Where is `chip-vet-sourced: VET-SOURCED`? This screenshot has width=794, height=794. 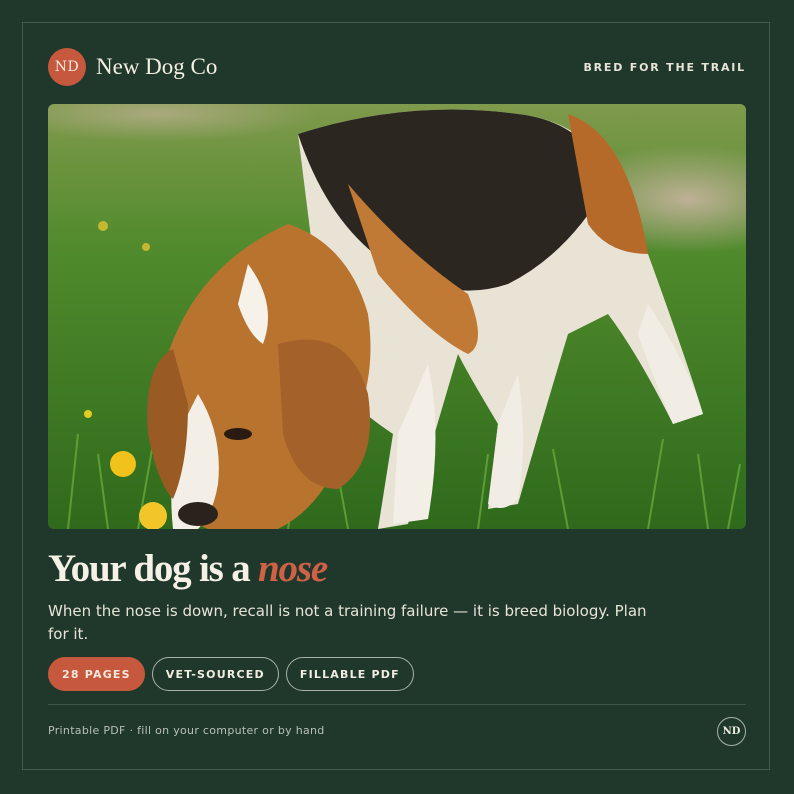 chip-vet-sourced: VET-SOURCED is located at coordinates (215, 674).